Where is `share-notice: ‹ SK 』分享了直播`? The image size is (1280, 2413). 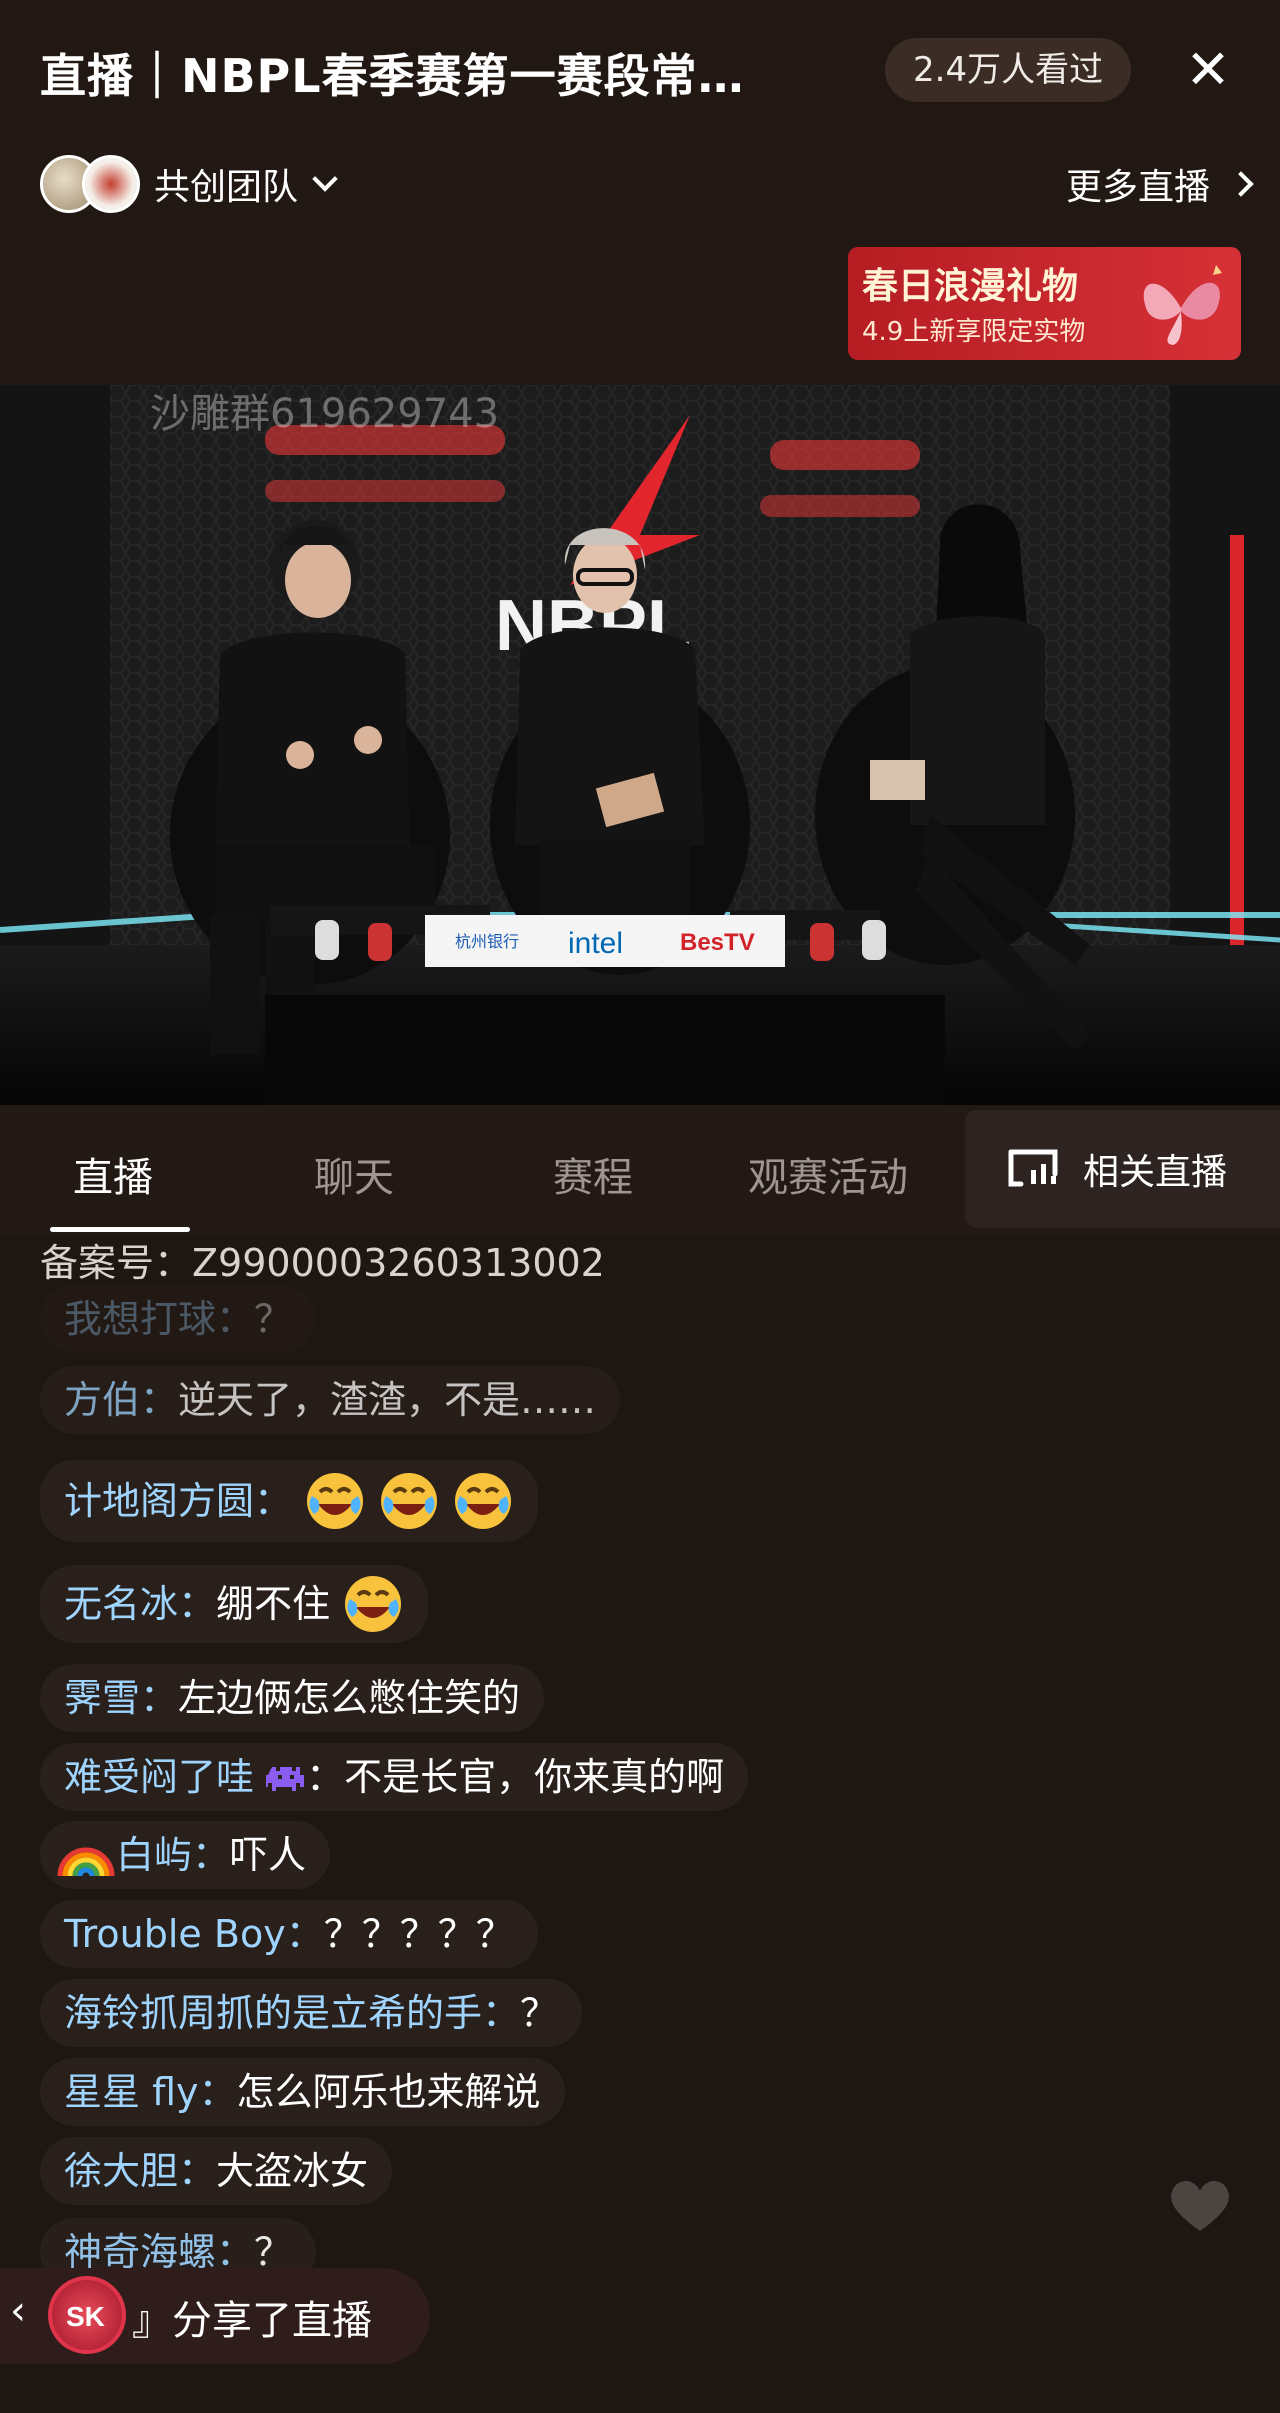
share-notice: ‹ SK 』分享了直播 is located at coordinates (215, 2316).